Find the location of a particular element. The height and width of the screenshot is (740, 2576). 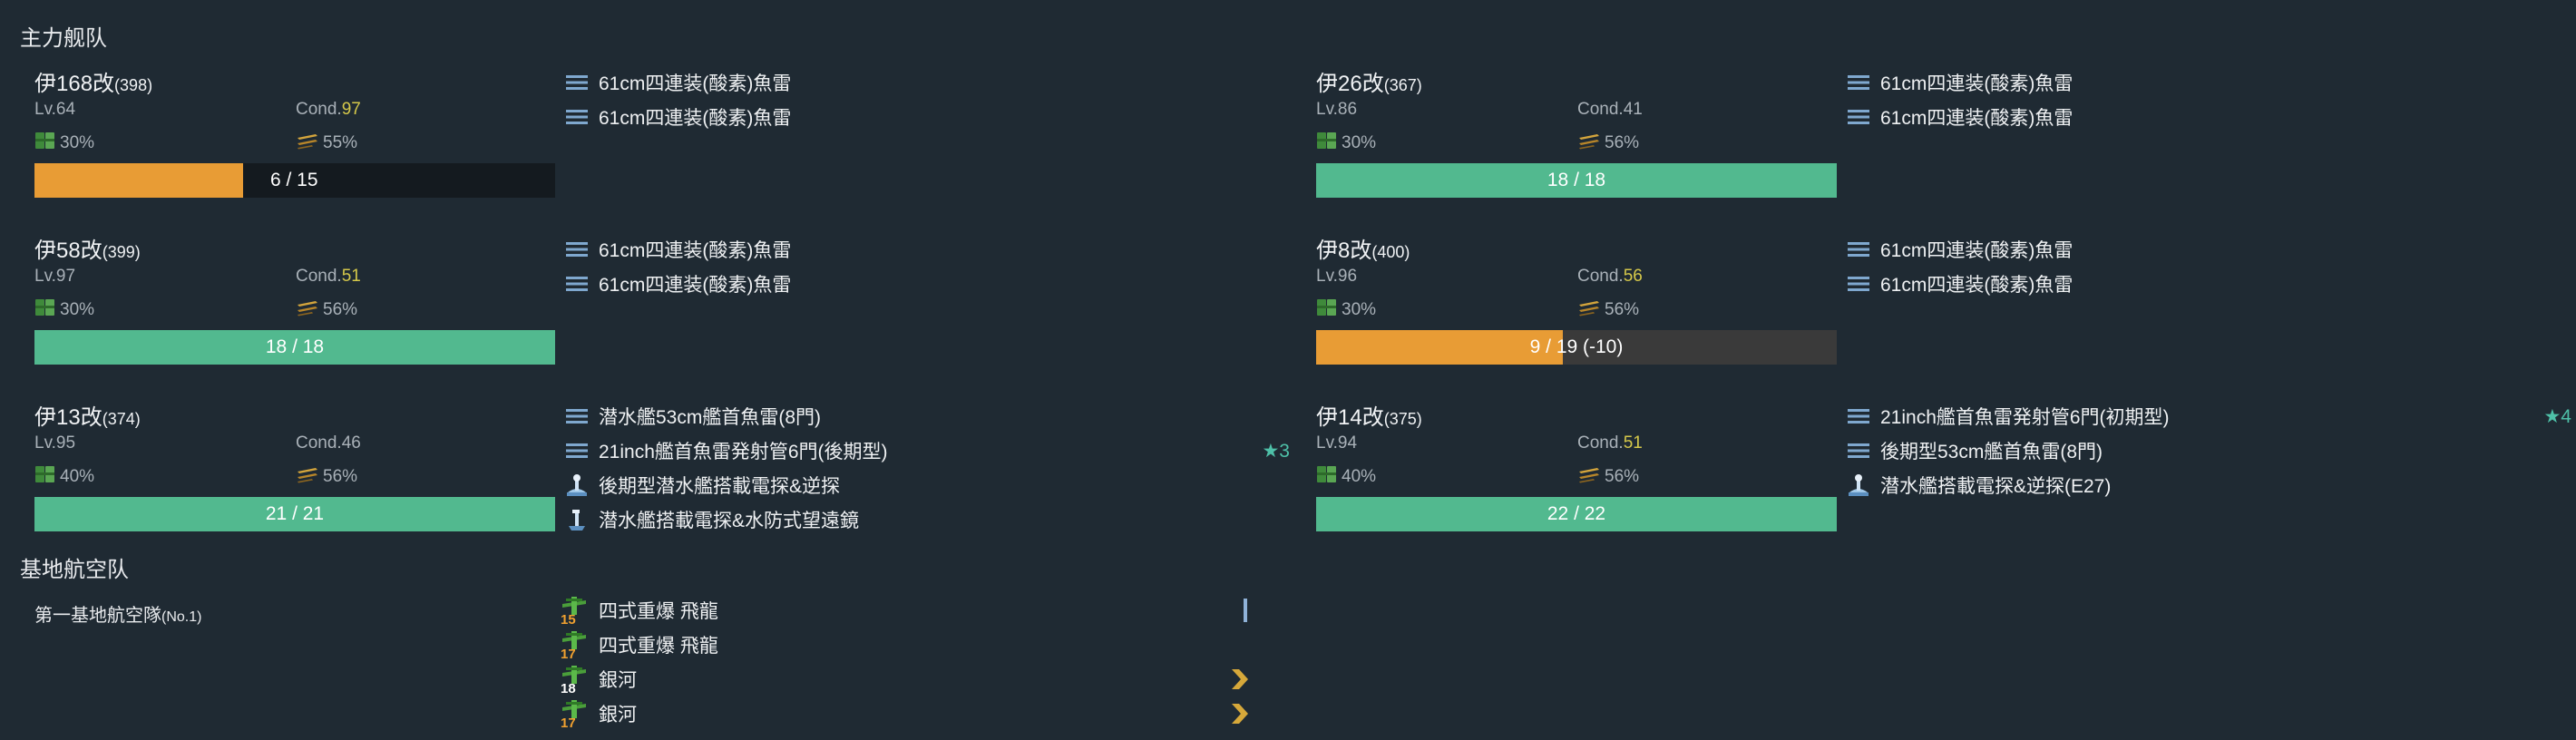

lbas-equip-list: 15 四式重爆 飛龍 17 四式重爆 飛龍 18 銀河 17 銀河 is located at coordinates (905, 662).